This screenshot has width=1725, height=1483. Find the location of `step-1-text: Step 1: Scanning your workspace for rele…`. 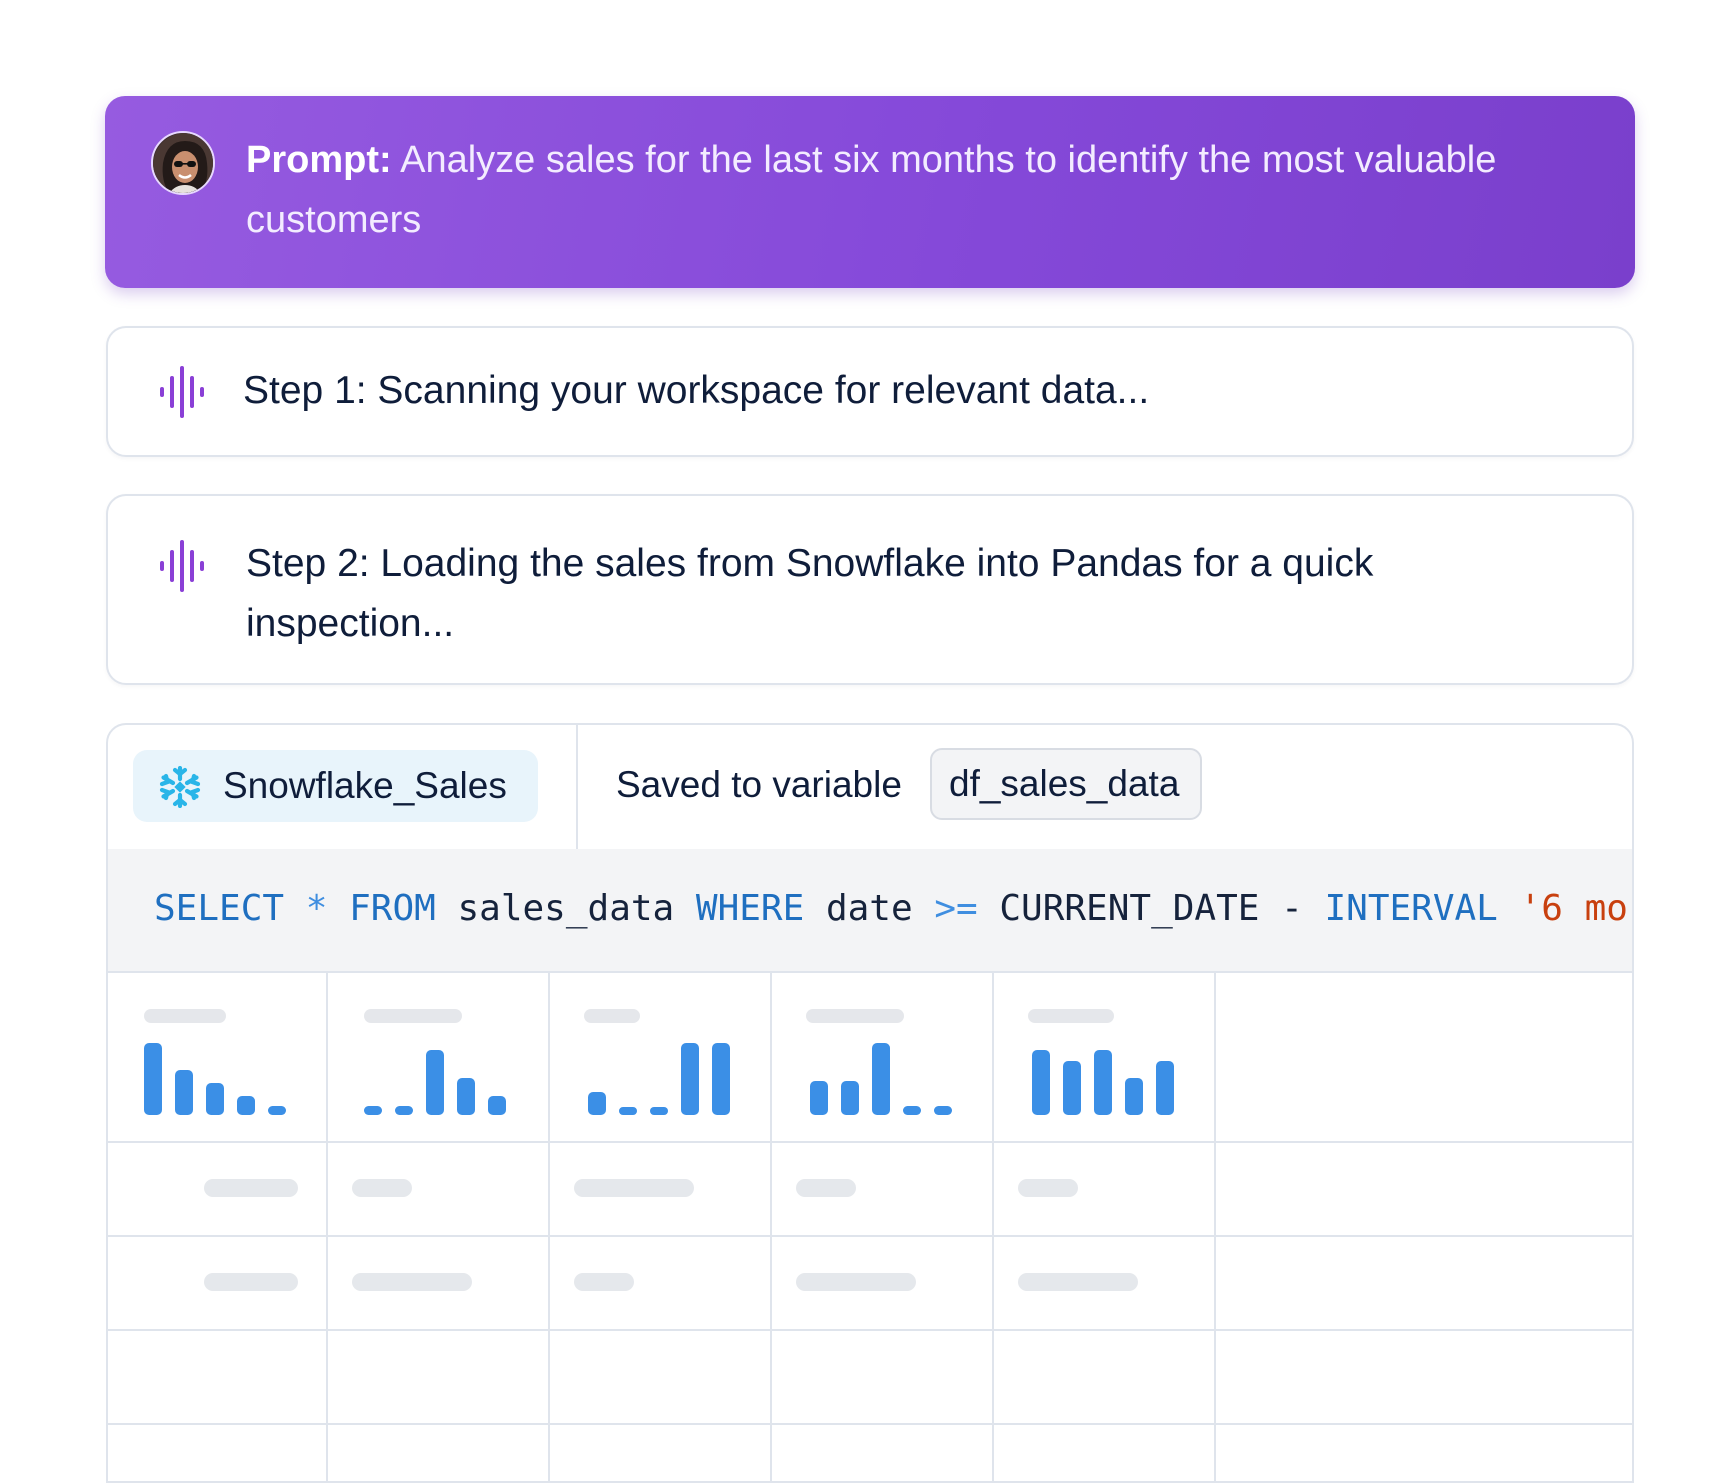

step-1-text: Step 1: Scanning your workspace for rele… is located at coordinates (696, 390).